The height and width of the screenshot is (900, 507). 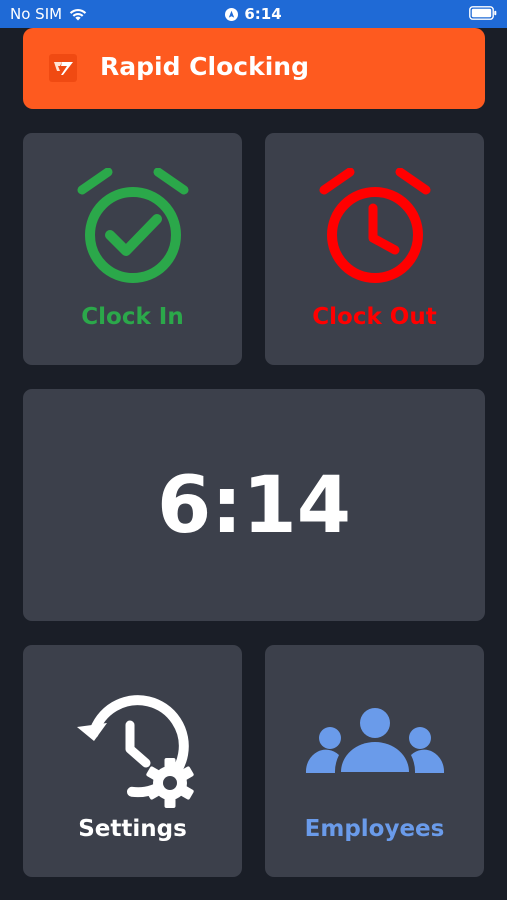 I want to click on settings-label: Settings, so click(x=132, y=829).